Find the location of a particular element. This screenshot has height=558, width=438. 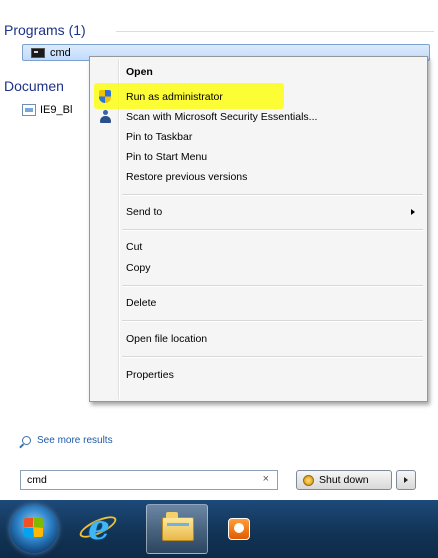

documents-header-label: Documen is located at coordinates (34, 86).